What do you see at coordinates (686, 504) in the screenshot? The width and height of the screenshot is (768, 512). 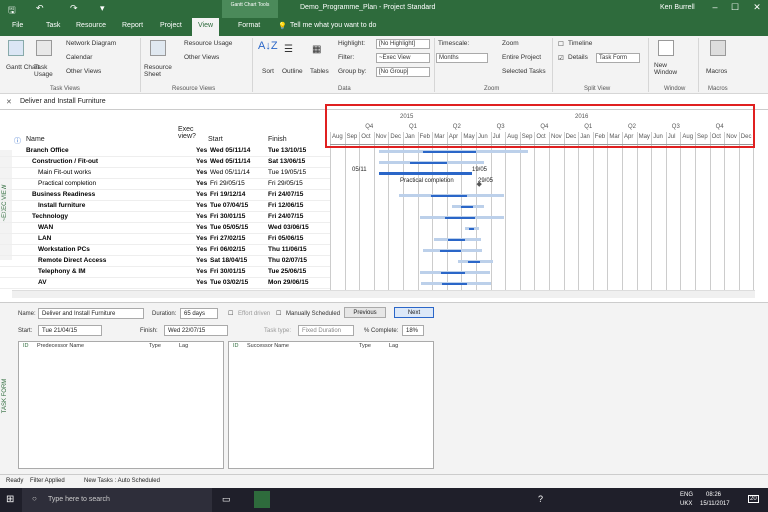 I see `region: UKX` at bounding box center [686, 504].